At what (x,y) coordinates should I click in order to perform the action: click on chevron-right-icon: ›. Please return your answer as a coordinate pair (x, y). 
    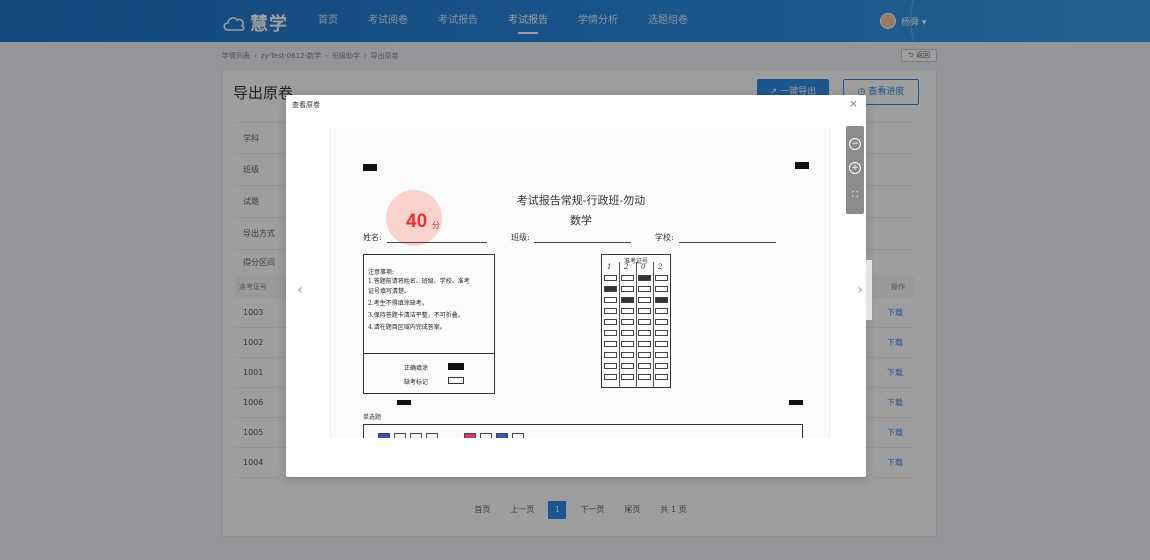
    Looking at the image, I should click on (860, 290).